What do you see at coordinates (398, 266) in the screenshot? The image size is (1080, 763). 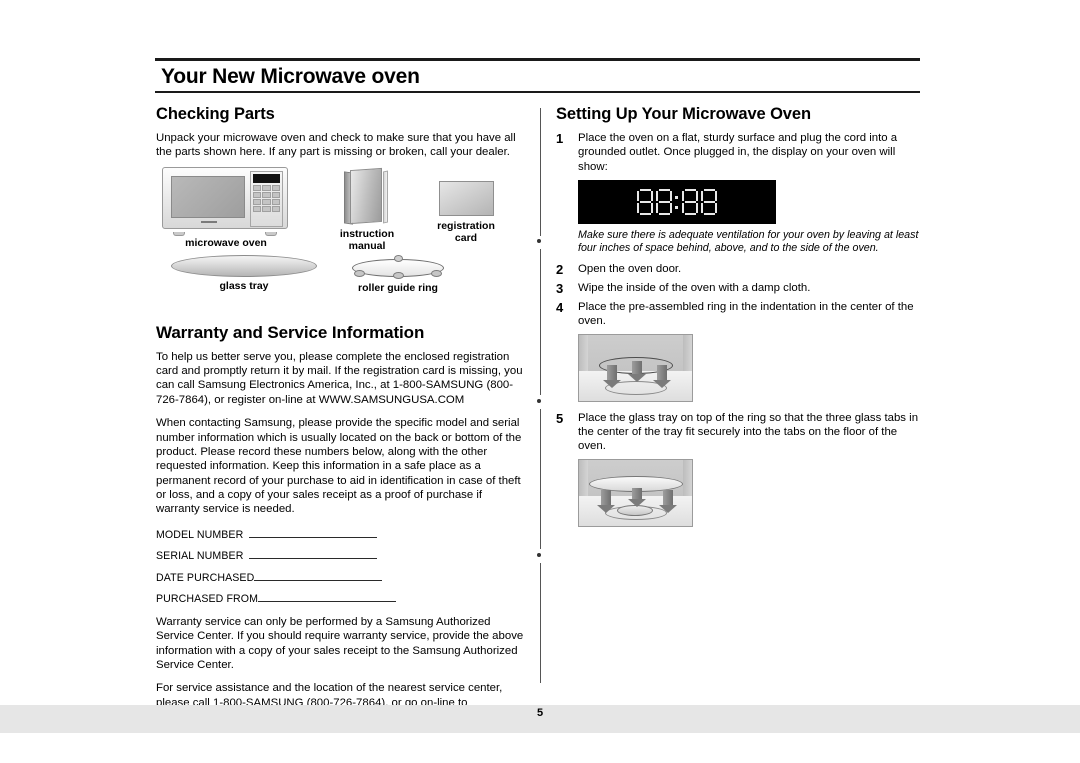 I see `roller-guide-ring-icon` at bounding box center [398, 266].